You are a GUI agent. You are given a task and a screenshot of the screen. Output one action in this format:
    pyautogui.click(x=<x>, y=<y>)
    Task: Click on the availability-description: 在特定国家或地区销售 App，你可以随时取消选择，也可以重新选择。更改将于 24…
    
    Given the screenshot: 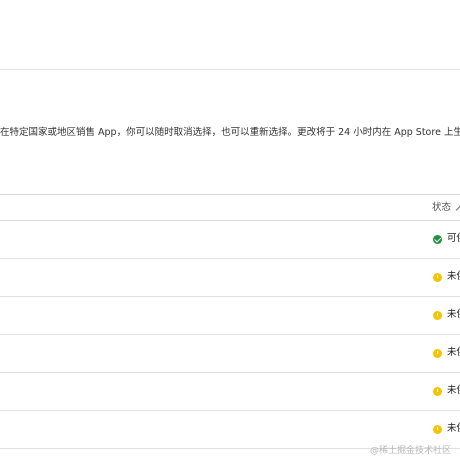 What is the action you would take?
    pyautogui.click(x=230, y=132)
    